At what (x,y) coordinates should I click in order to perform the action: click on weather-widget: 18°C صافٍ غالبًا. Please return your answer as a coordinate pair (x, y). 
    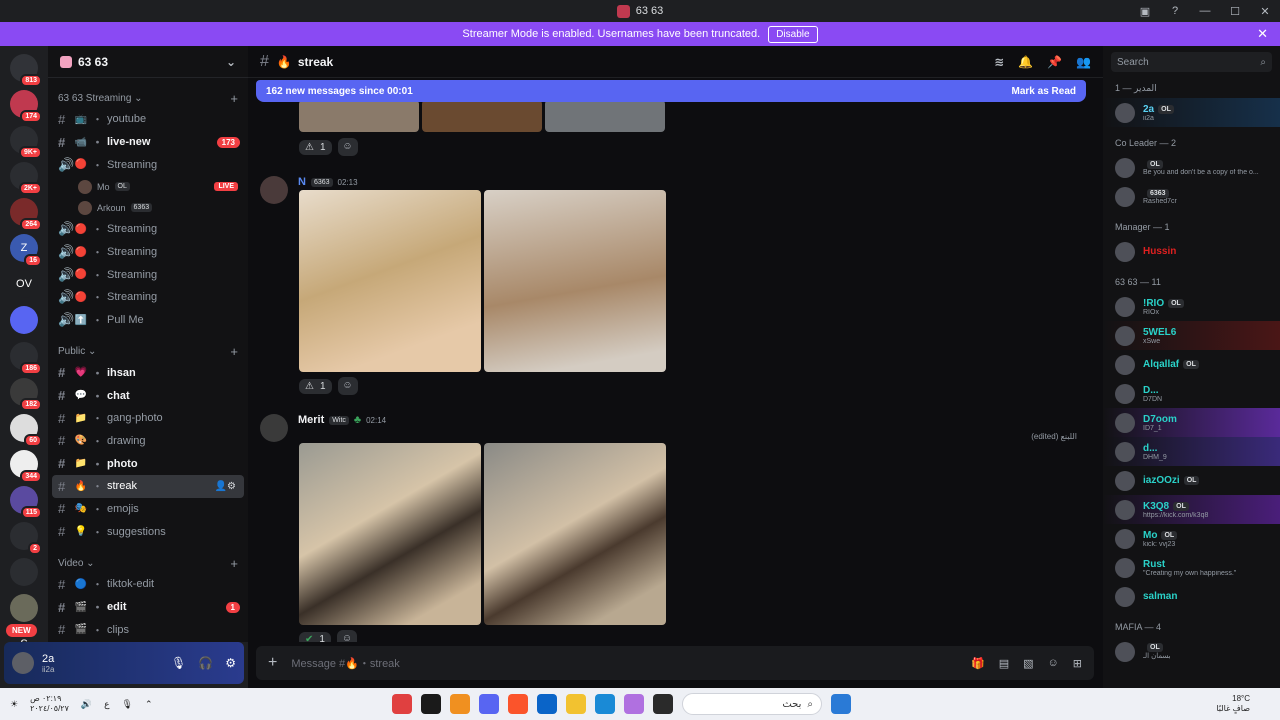
    Looking at the image, I should click on (1233, 704).